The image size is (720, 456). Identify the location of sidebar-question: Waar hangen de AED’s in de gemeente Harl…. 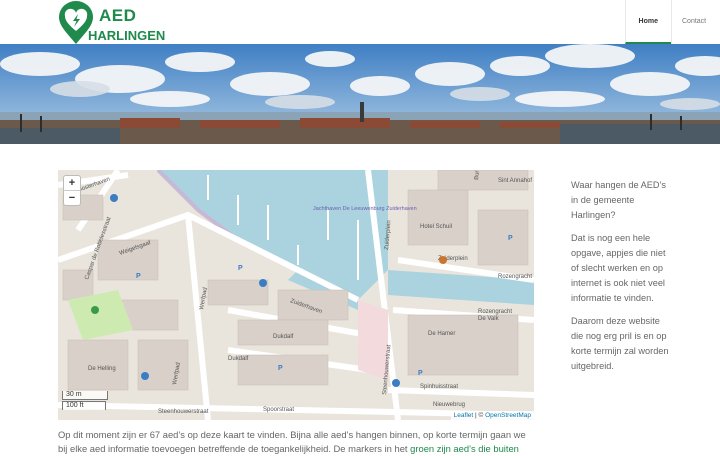
(618, 200).